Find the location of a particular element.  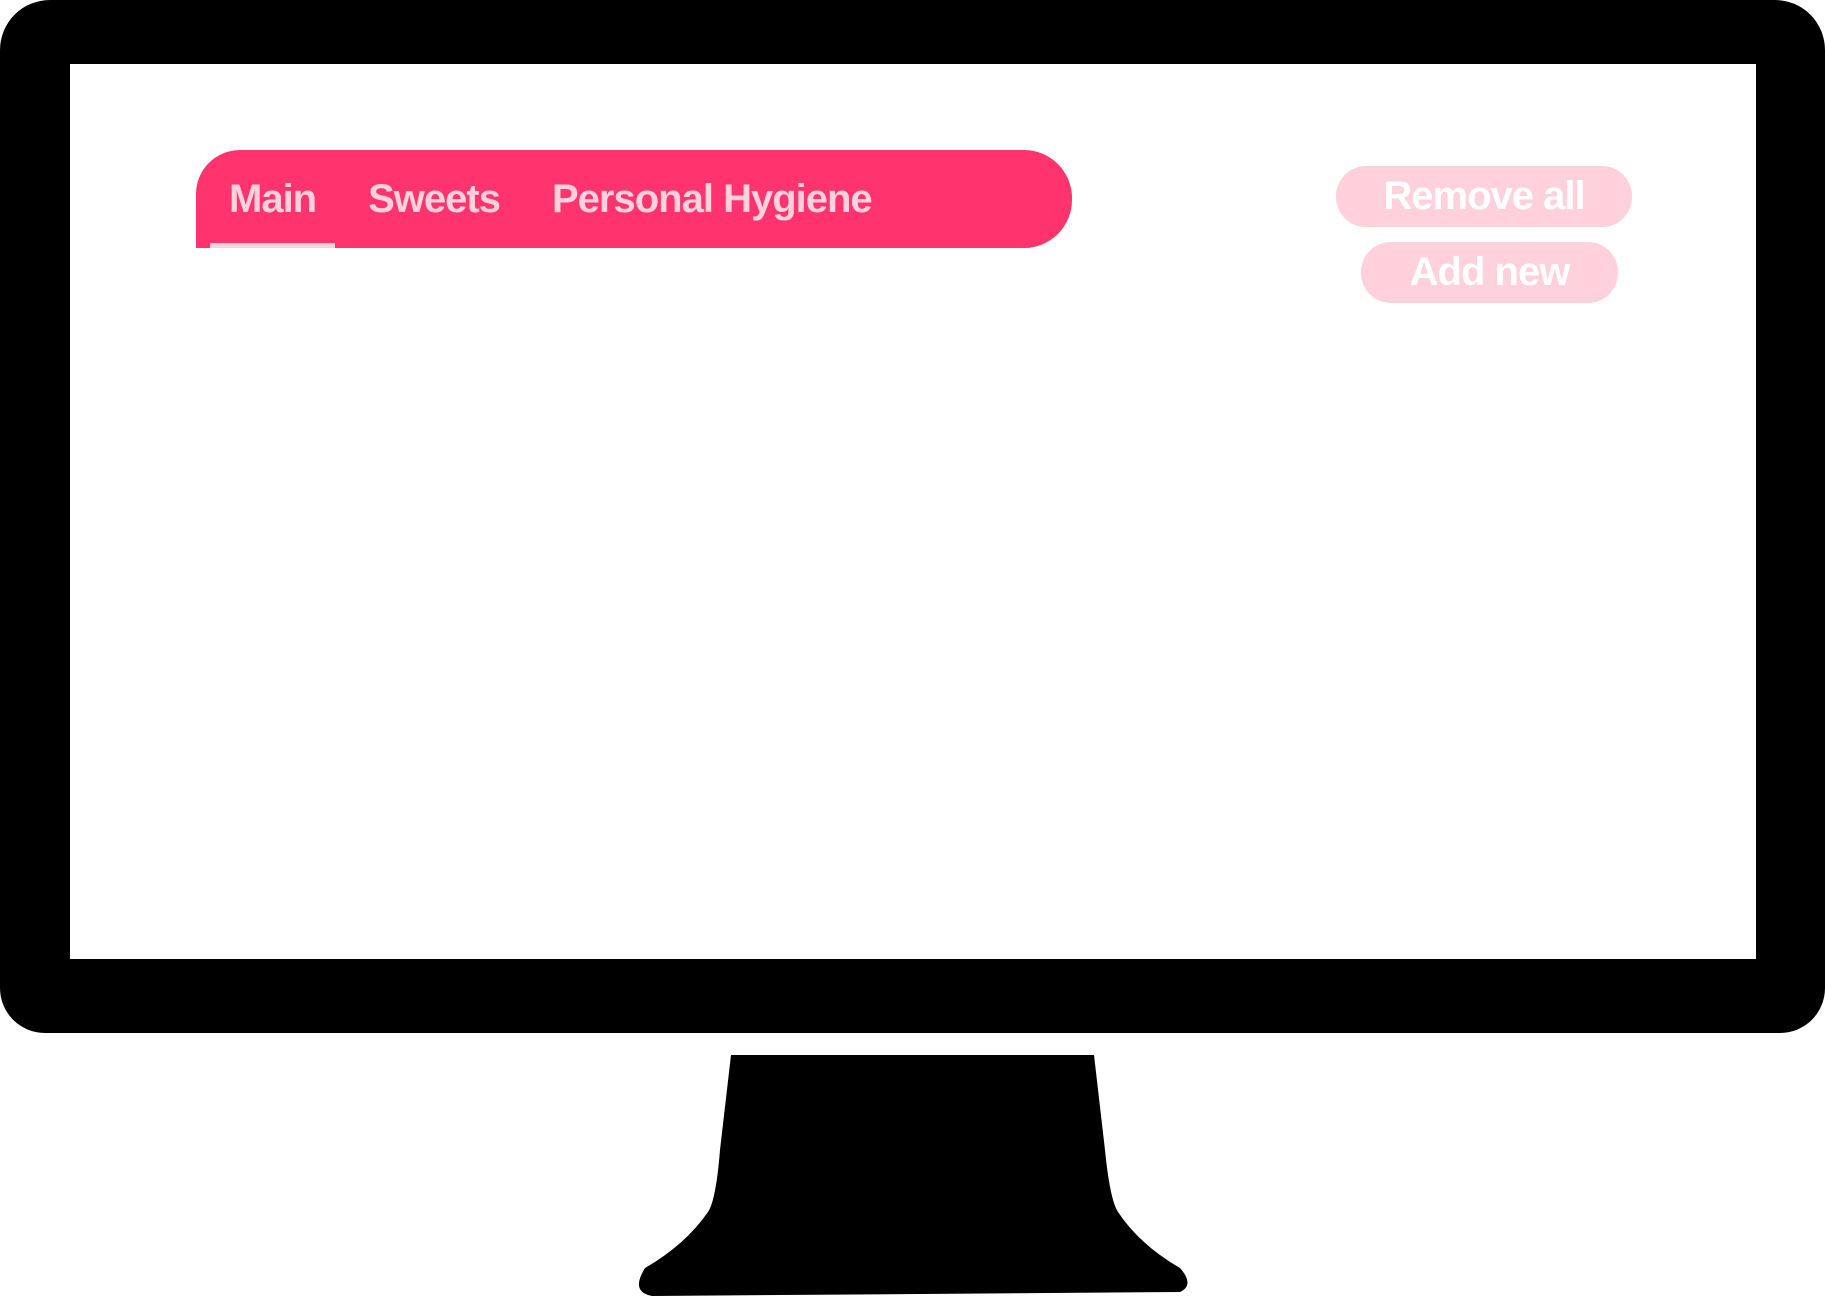

add-new-button: Add new is located at coordinates (1489, 272).